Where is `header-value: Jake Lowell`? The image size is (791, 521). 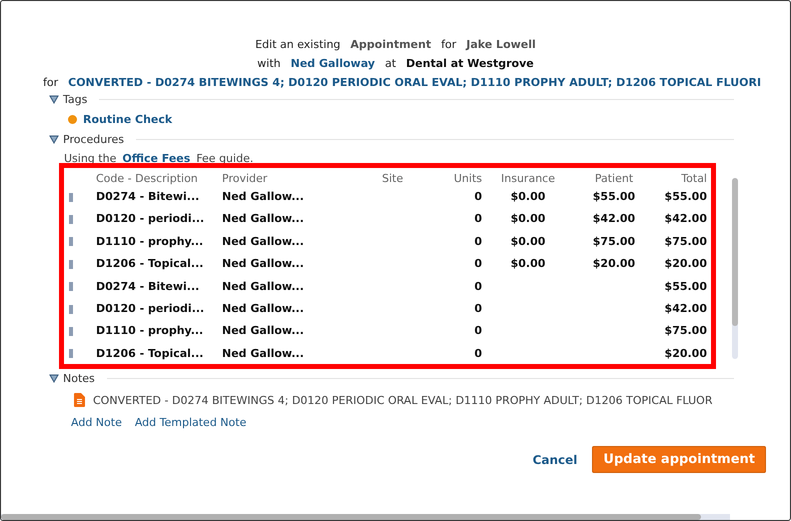
header-value: Jake Lowell is located at coordinates (501, 45).